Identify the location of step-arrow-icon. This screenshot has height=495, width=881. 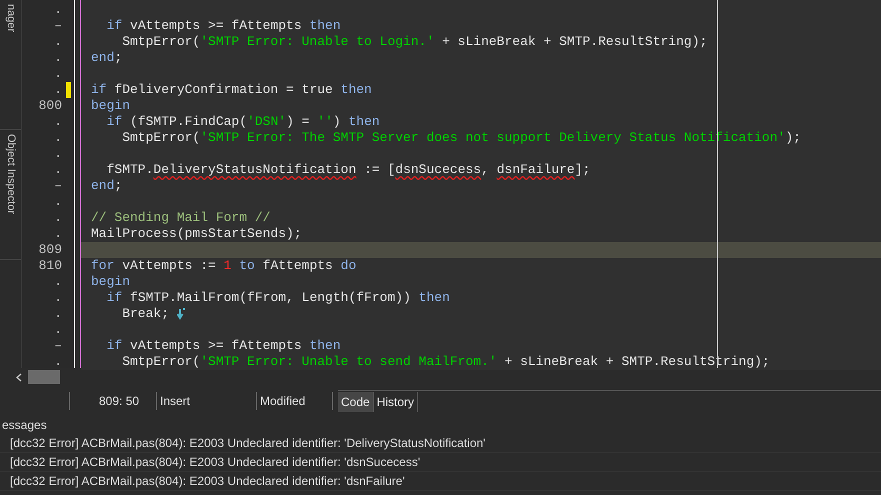
(182, 314).